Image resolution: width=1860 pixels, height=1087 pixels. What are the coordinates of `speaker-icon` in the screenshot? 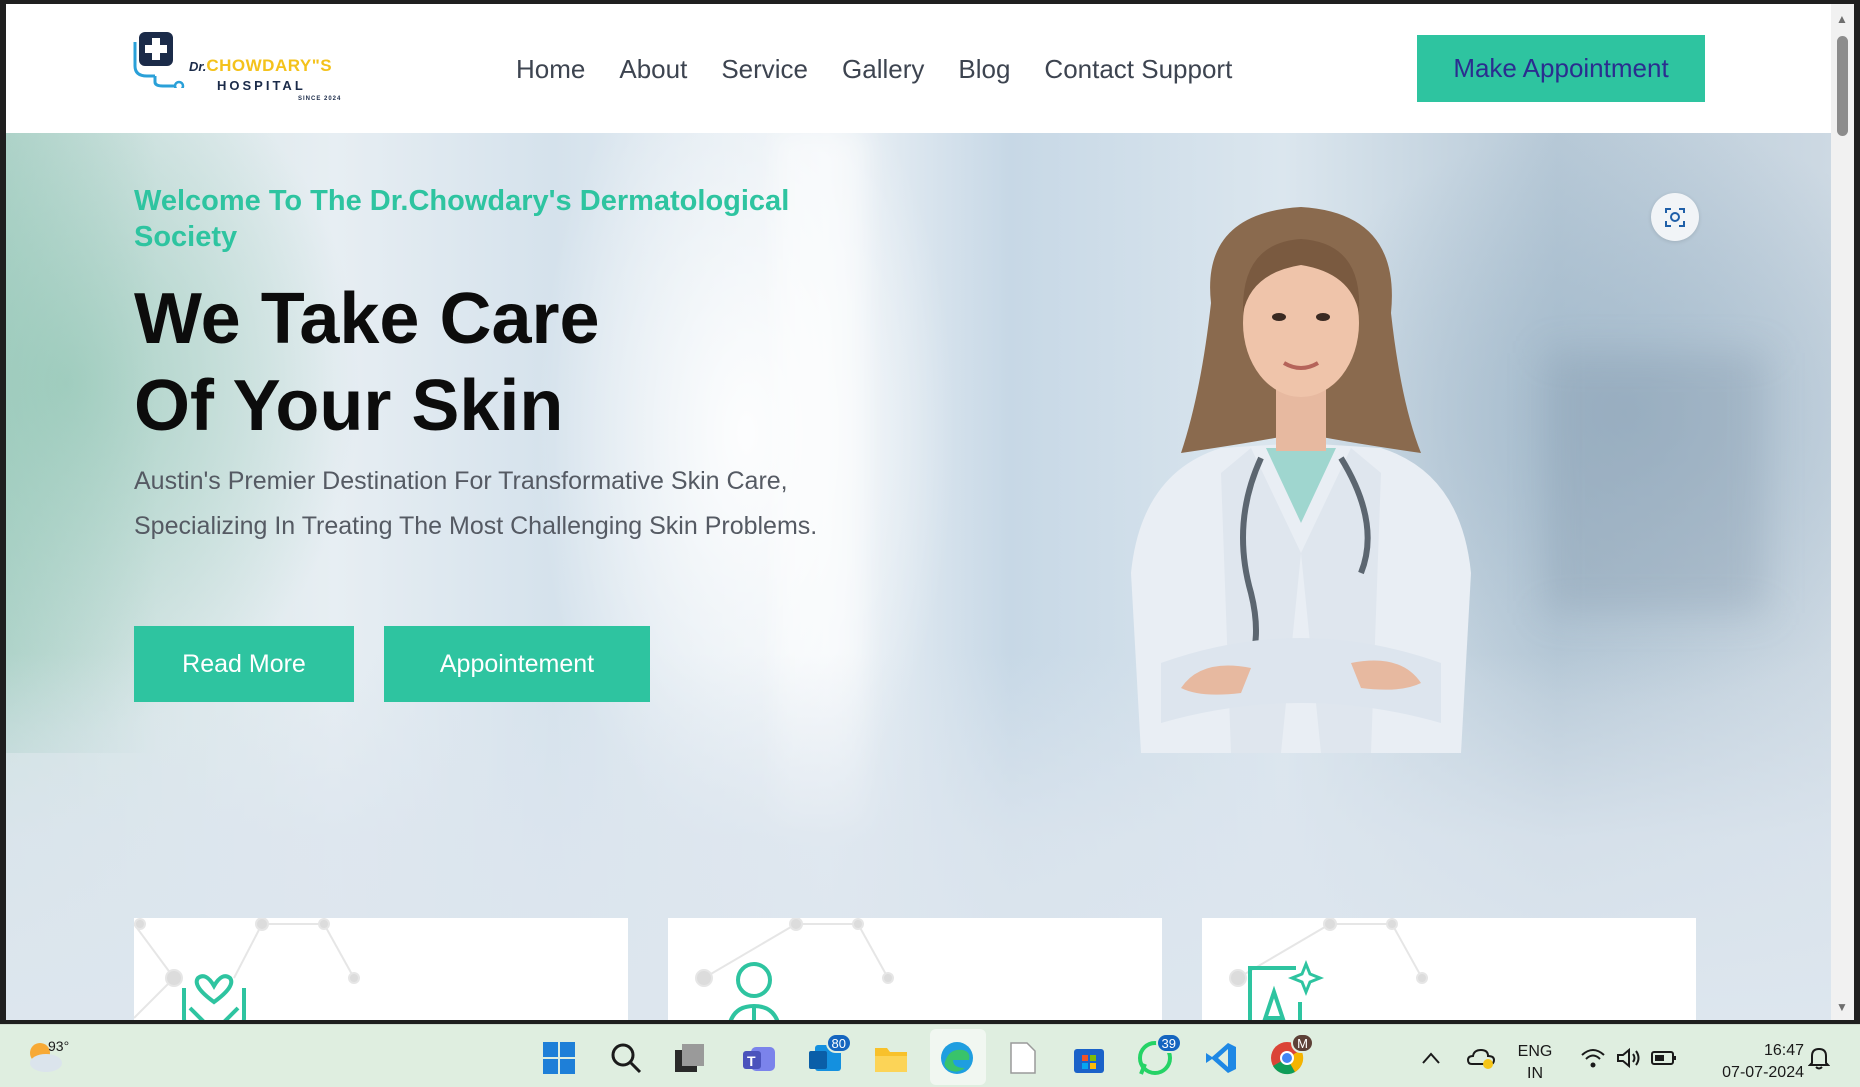 It's located at (1628, 1058).